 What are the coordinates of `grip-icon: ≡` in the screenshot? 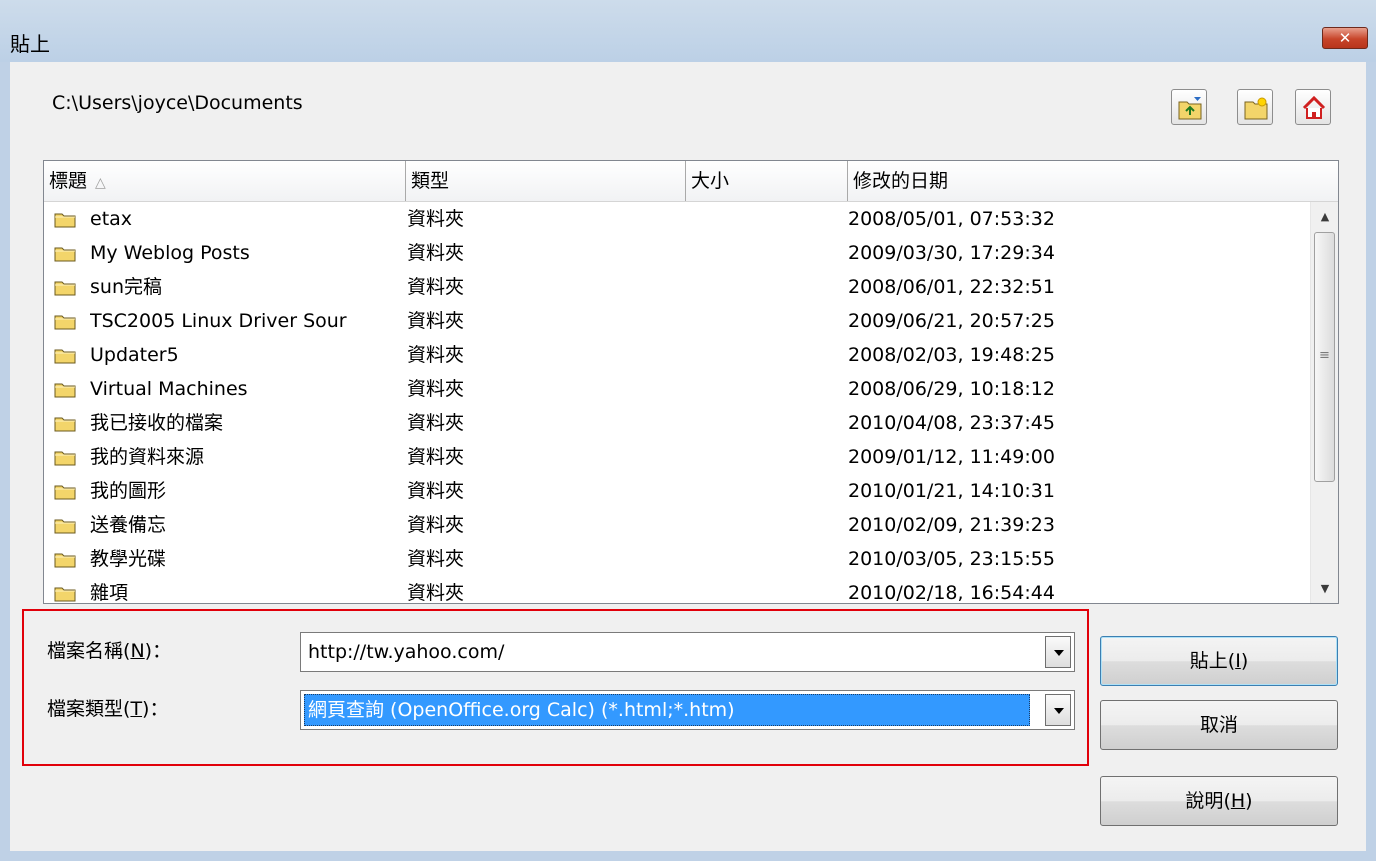 It's located at (1324, 355).